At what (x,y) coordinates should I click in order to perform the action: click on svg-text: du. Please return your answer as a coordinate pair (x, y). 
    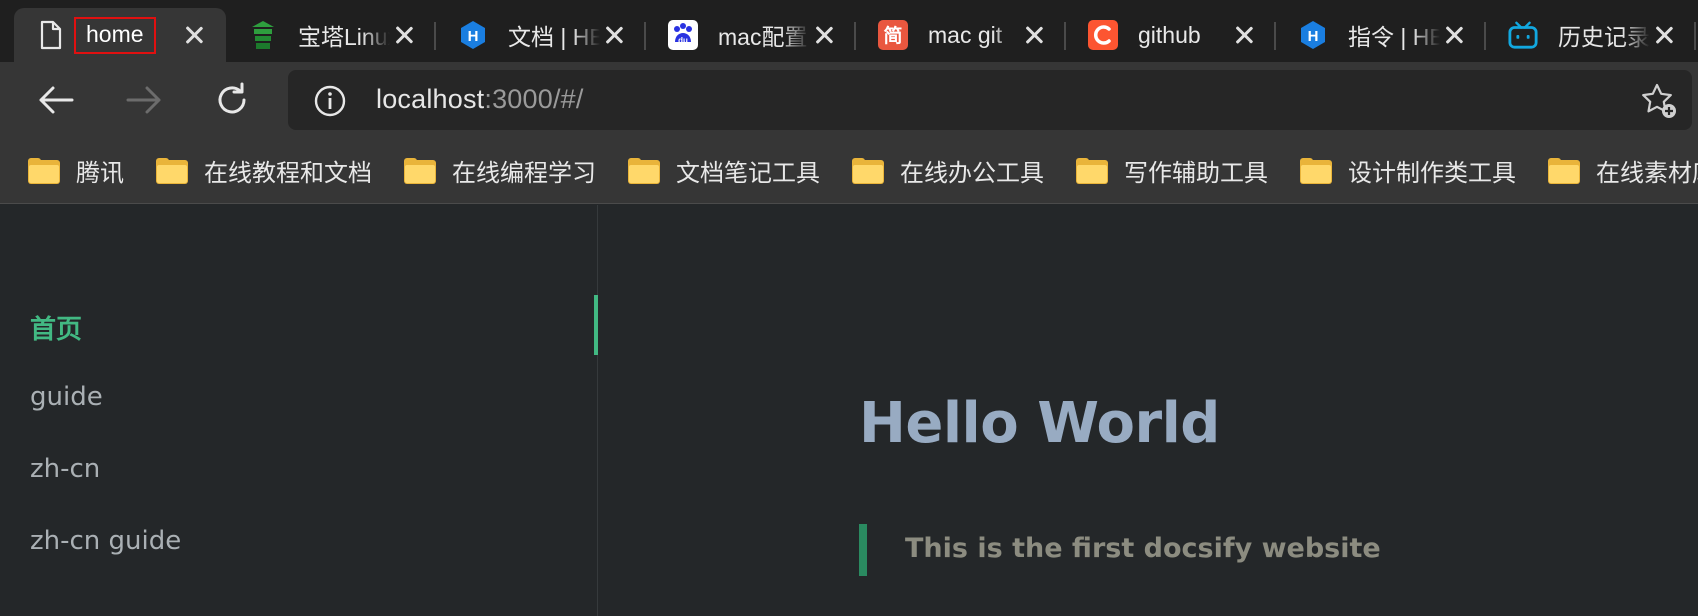
    Looking at the image, I should click on (683, 40).